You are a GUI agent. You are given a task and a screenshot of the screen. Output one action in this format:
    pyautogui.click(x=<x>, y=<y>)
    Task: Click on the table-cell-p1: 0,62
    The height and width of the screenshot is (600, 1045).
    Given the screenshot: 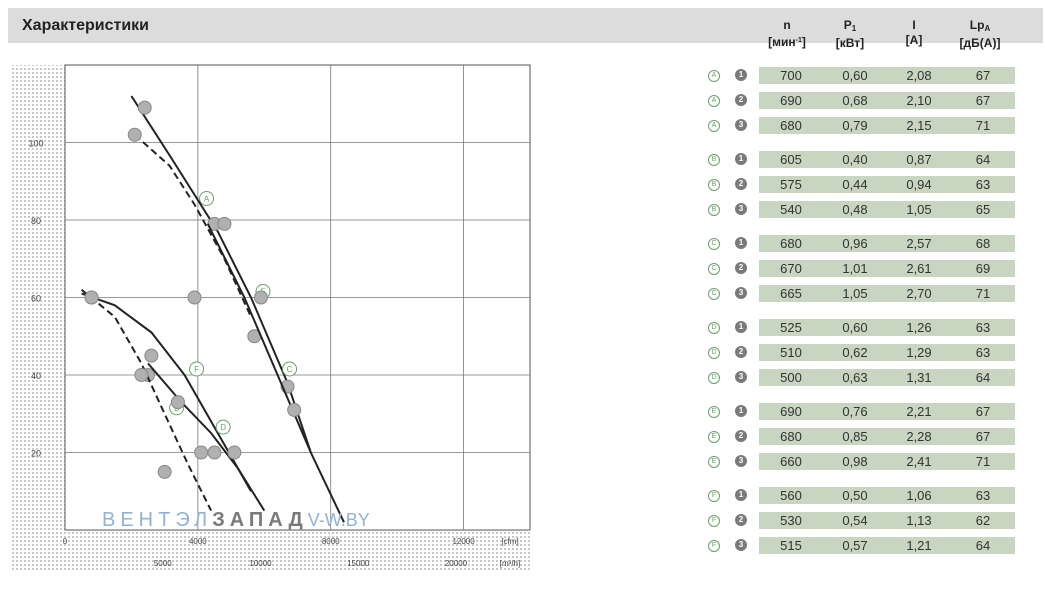 What is the action you would take?
    pyautogui.click(x=855, y=352)
    